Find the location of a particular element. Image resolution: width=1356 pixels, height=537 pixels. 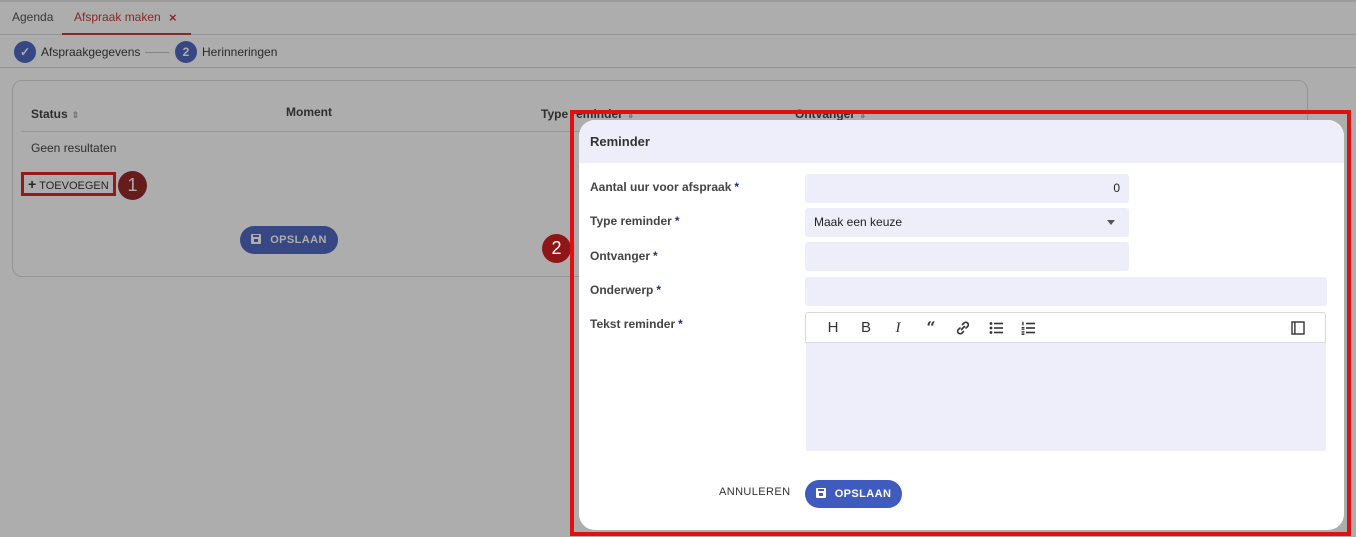

subject-label-text: Onderwerp is located at coordinates (622, 290).